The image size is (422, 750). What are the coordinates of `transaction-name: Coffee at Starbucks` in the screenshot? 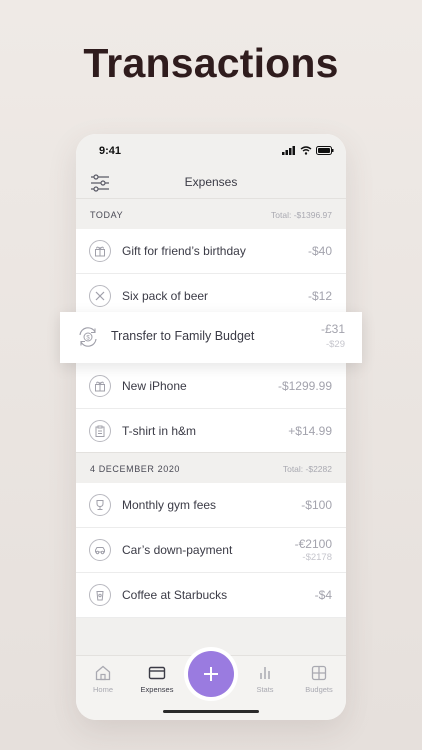 It's located at (175, 595).